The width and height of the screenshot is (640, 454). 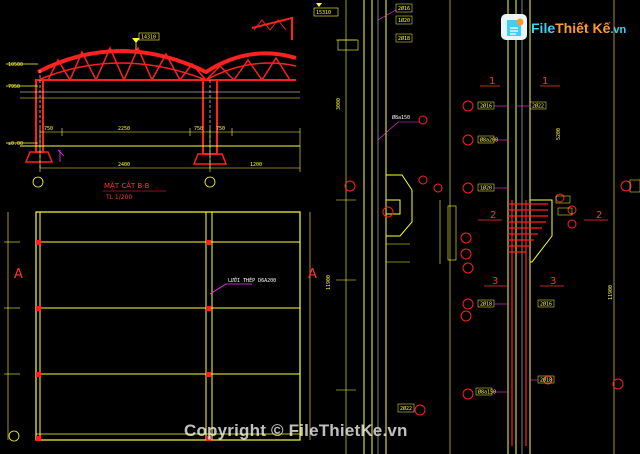 What do you see at coordinates (18, 274) in the screenshot?
I see `axis-label-left: A` at bounding box center [18, 274].